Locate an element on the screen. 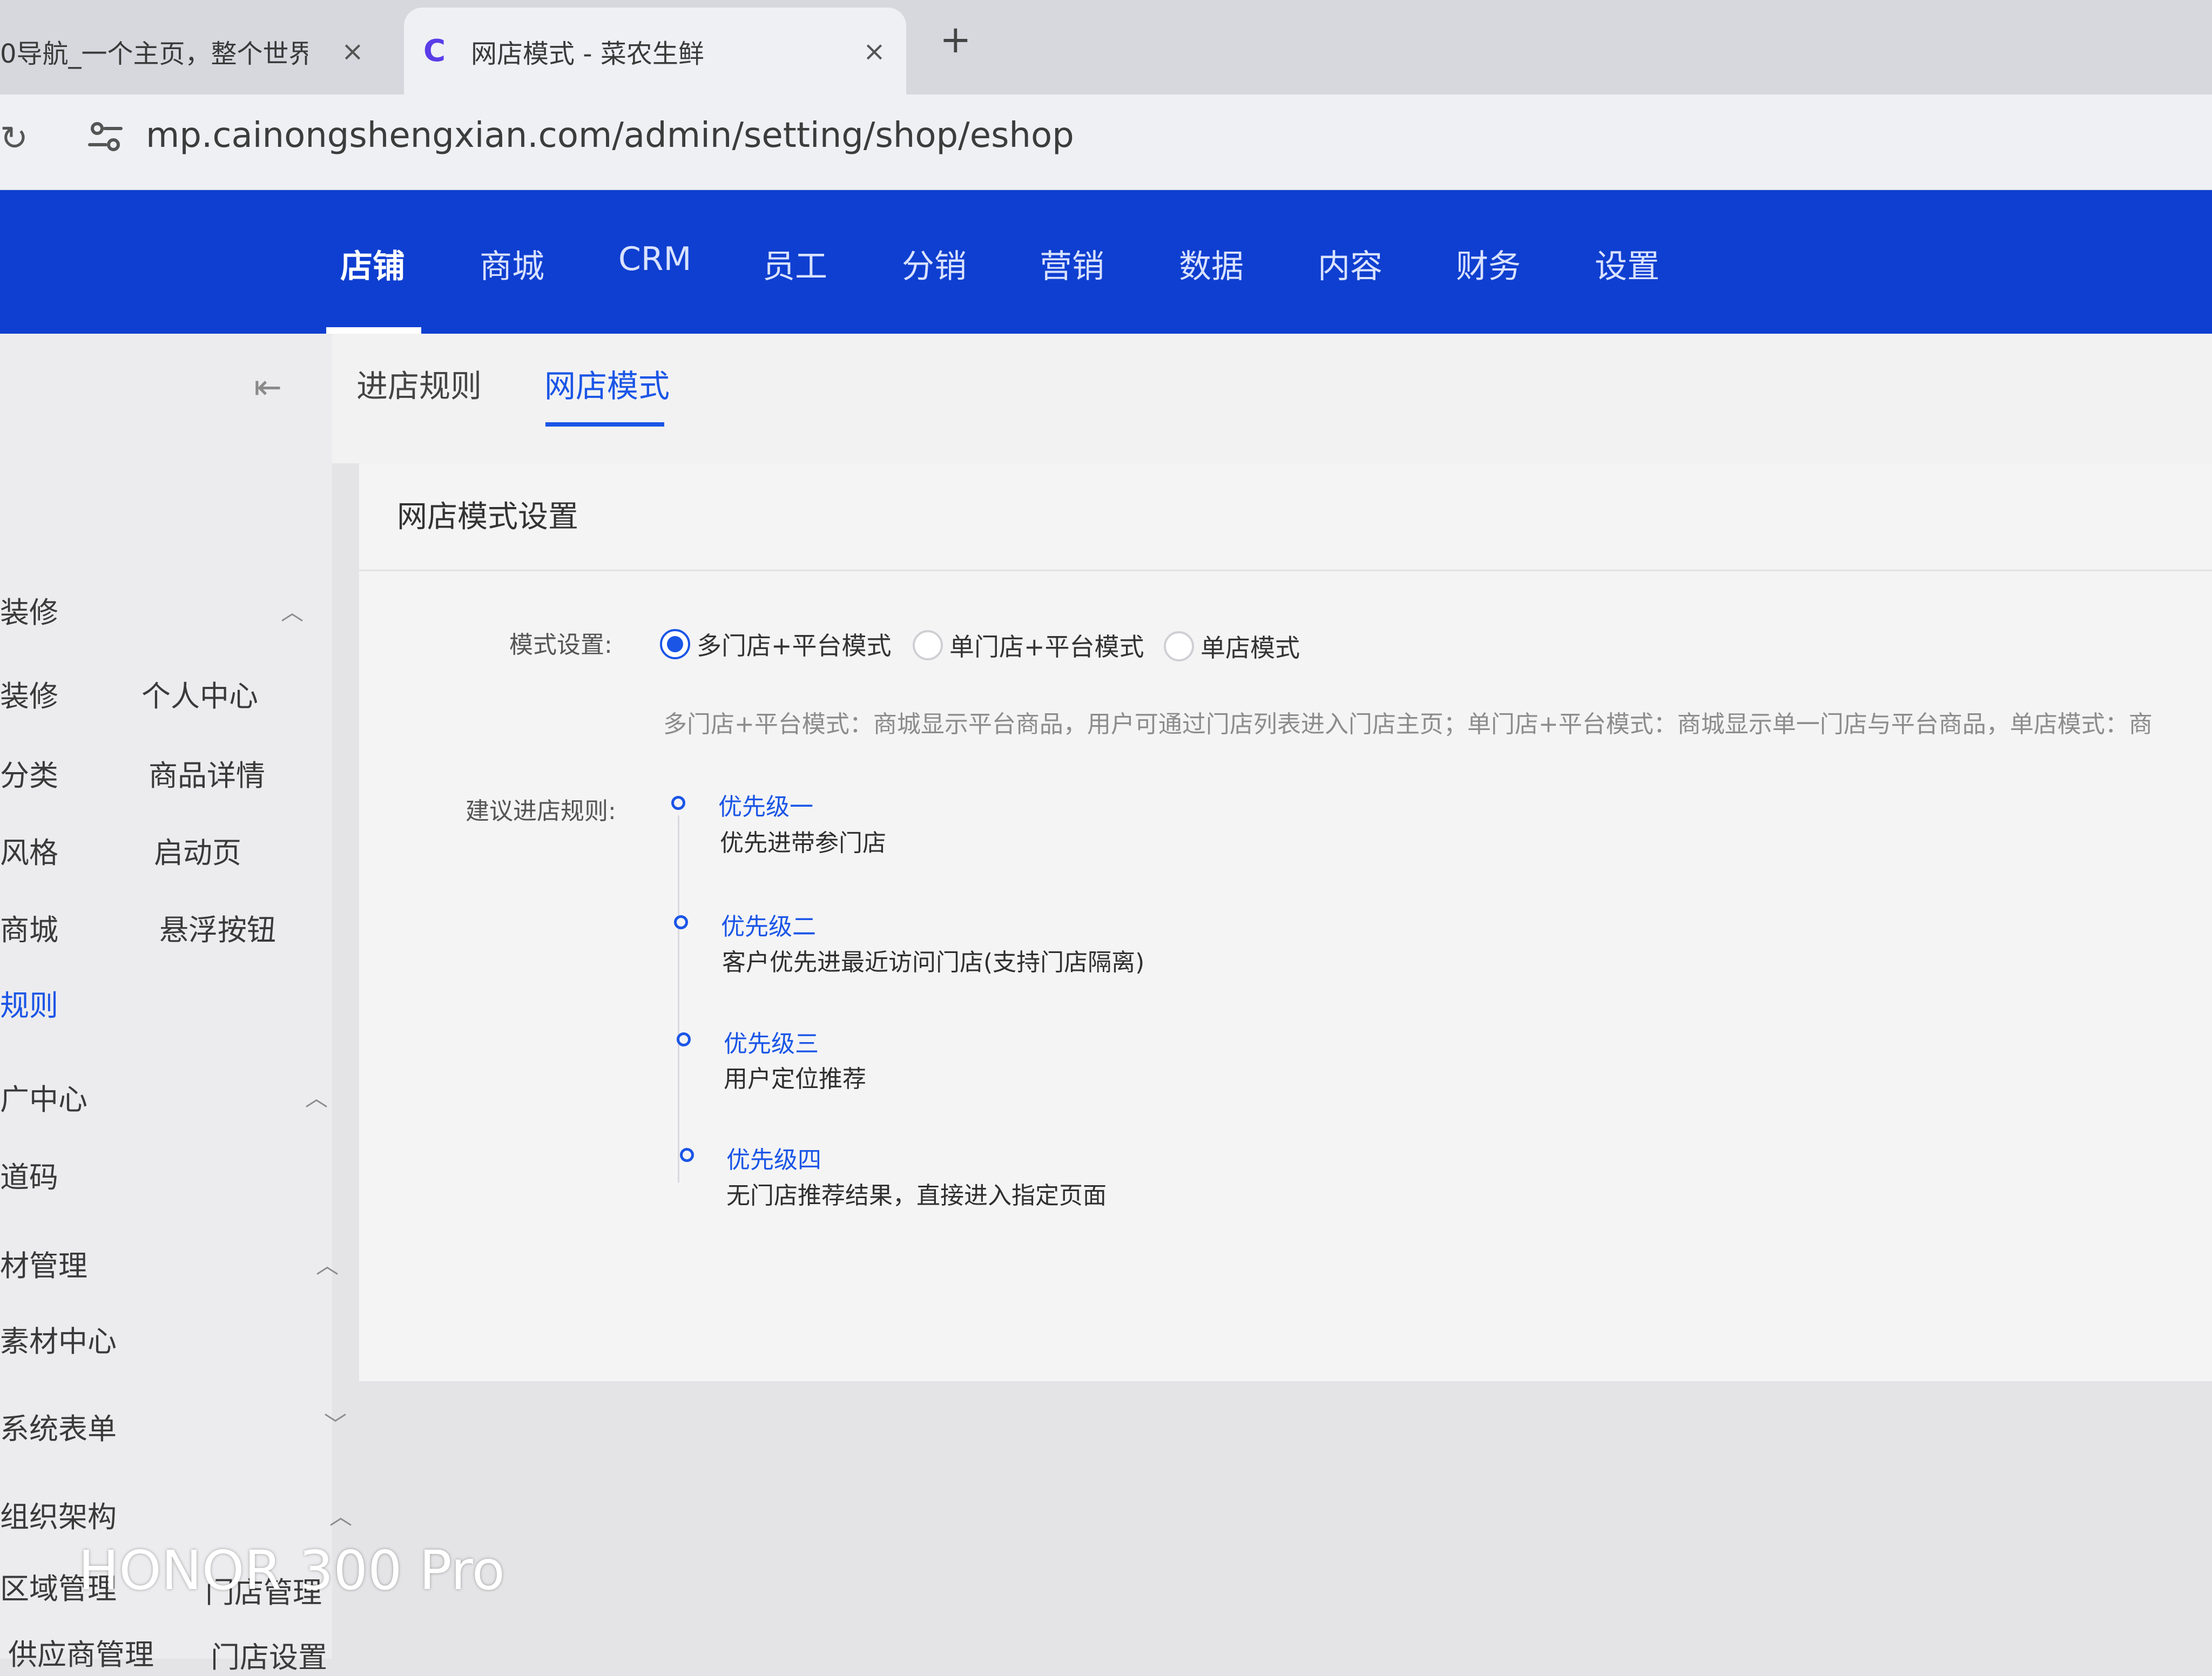 The width and height of the screenshot is (2212, 1676). nav-item-finance: 财务 is located at coordinates (1488, 263).